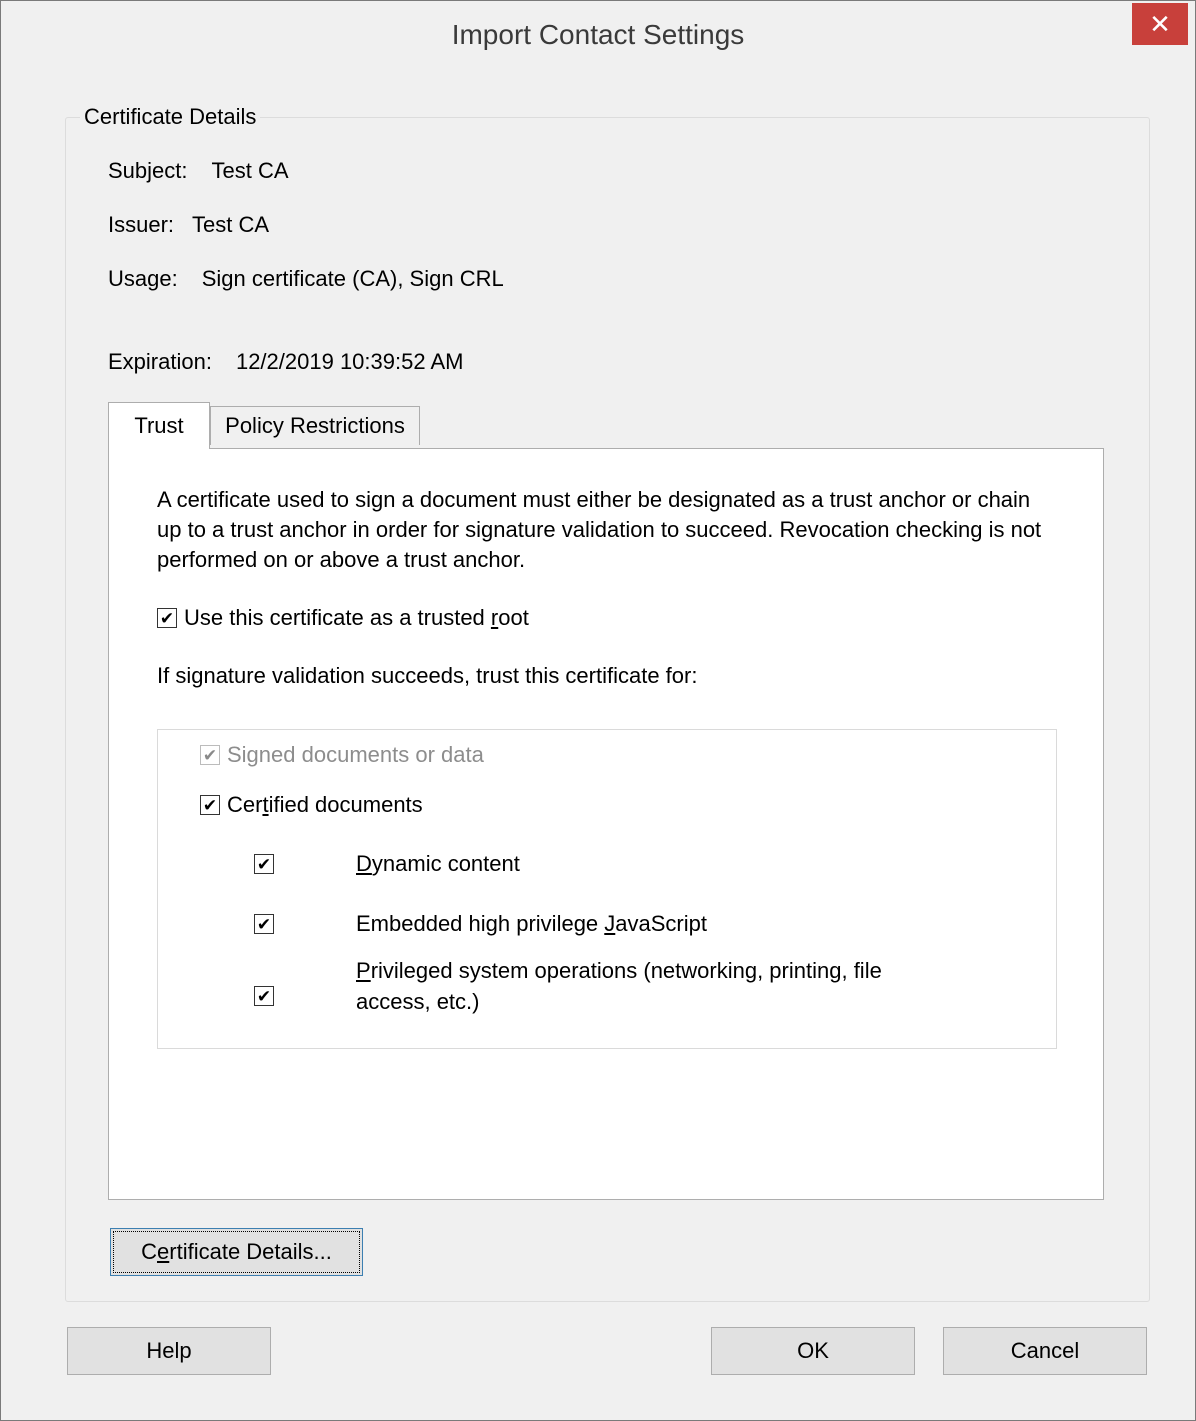 The image size is (1196, 1421). I want to click on expiration-value: 12/2/2019 10:39:52 AM, so click(349, 361).